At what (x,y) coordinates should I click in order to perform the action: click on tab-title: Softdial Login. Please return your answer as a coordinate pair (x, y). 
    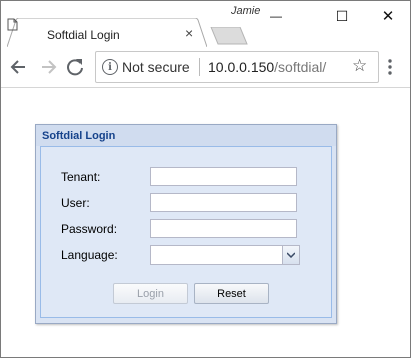
    Looking at the image, I should click on (83, 35).